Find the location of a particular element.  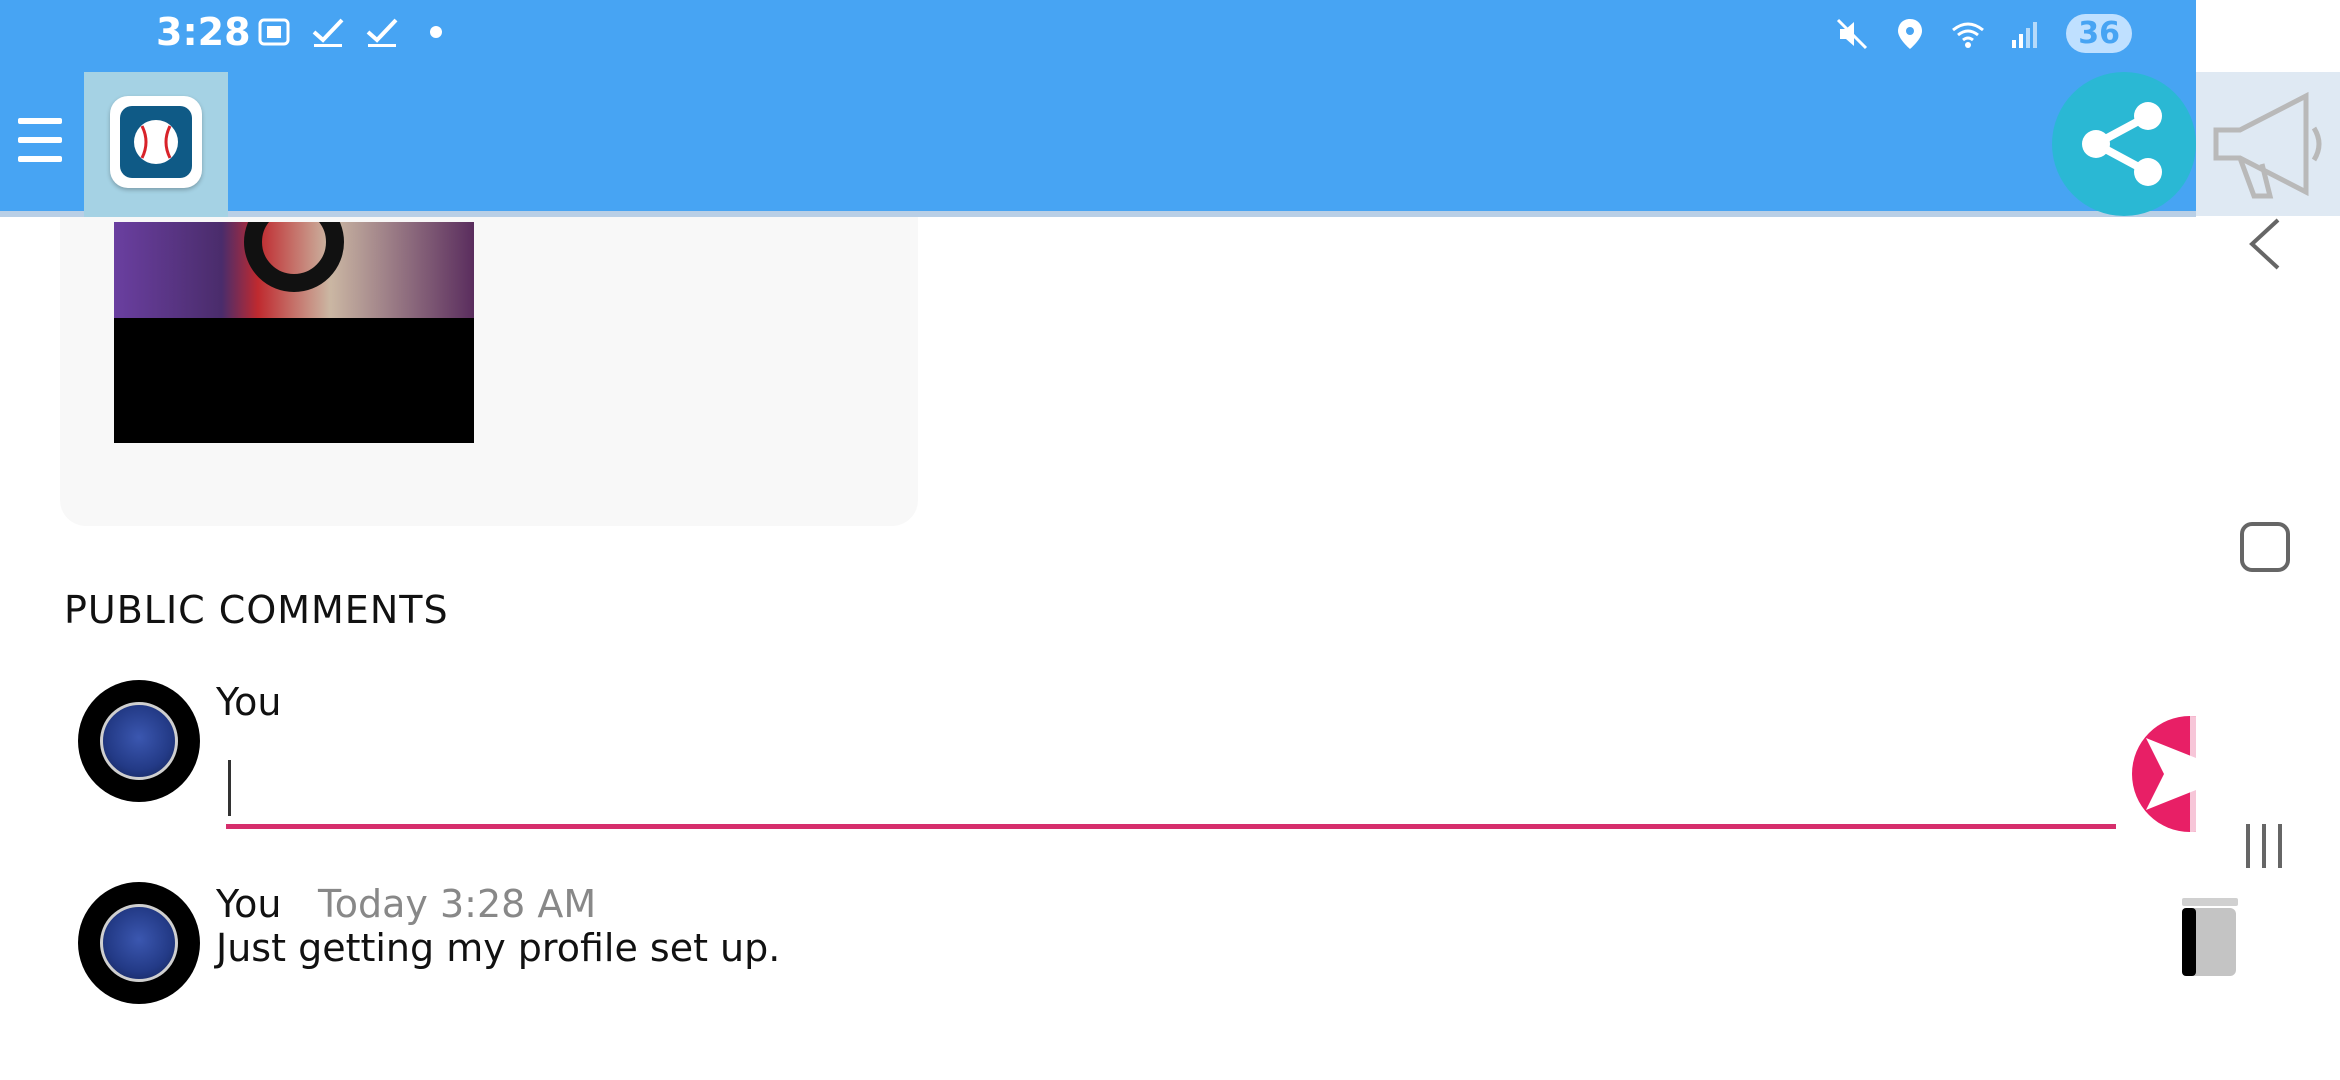

trash-icon is located at coordinates (2210, 936).